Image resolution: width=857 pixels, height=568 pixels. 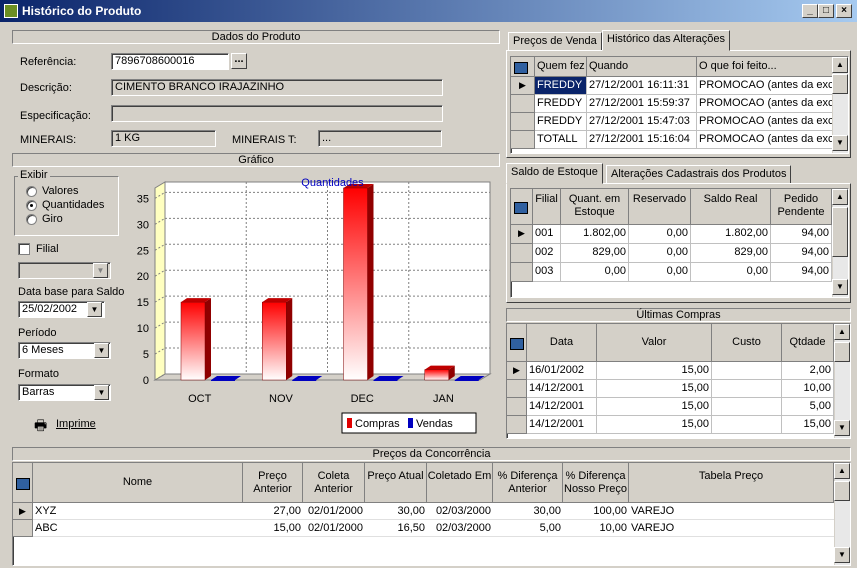 What do you see at coordinates (642, 86) in the screenshot?
I see `table-cell: 27/12/2001 16:11:31` at bounding box center [642, 86].